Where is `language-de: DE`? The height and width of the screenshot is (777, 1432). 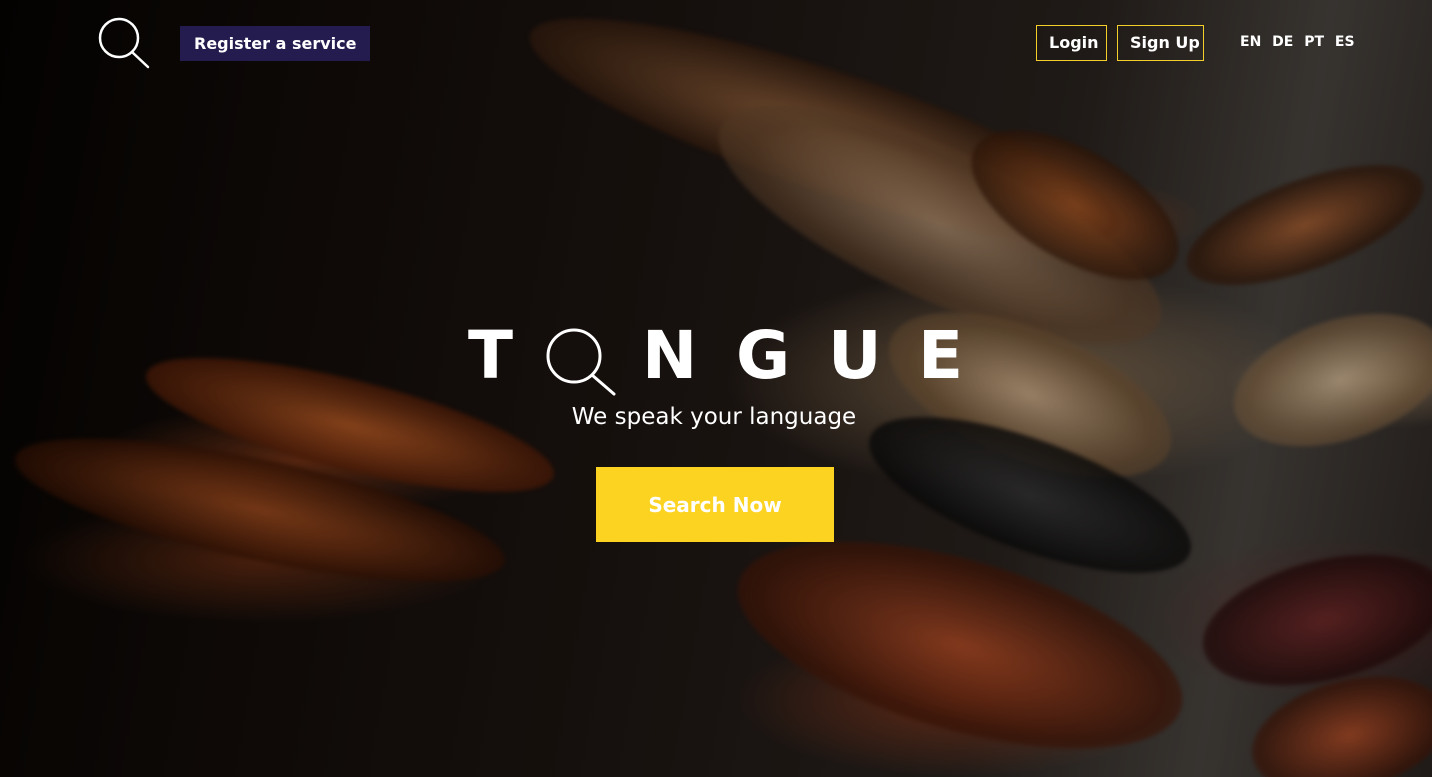
language-de: DE is located at coordinates (1282, 42).